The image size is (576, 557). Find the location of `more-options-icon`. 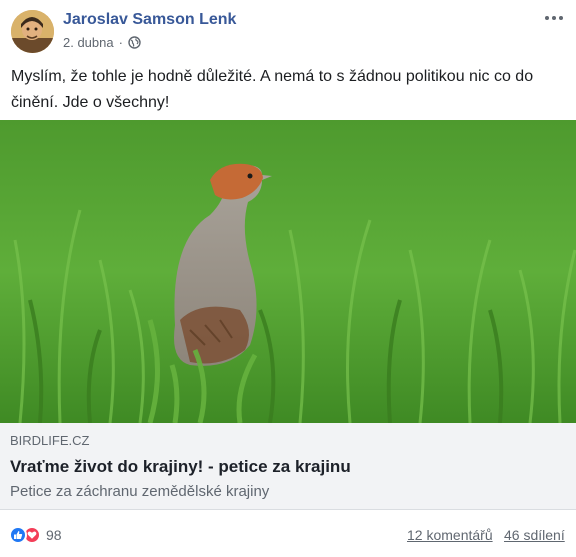

more-options-icon is located at coordinates (554, 18).